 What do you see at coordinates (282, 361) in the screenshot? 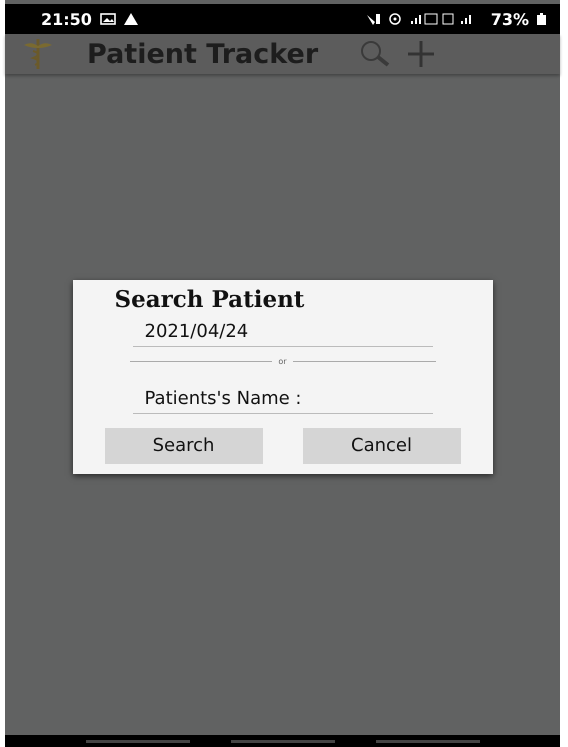
I see `divider-label: or` at bounding box center [282, 361].